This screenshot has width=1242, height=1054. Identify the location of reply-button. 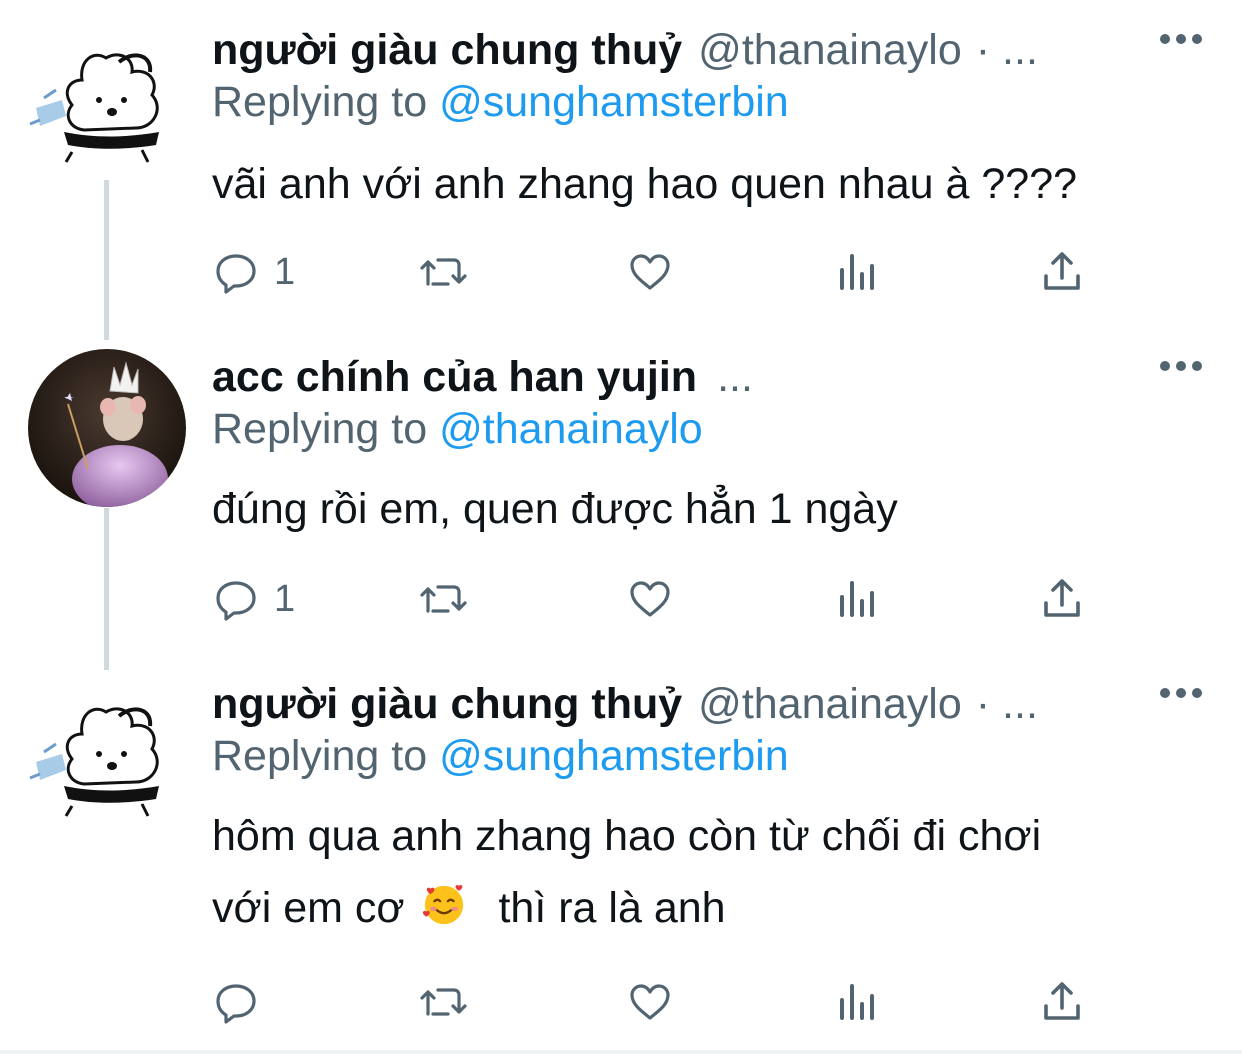
(243, 1002).